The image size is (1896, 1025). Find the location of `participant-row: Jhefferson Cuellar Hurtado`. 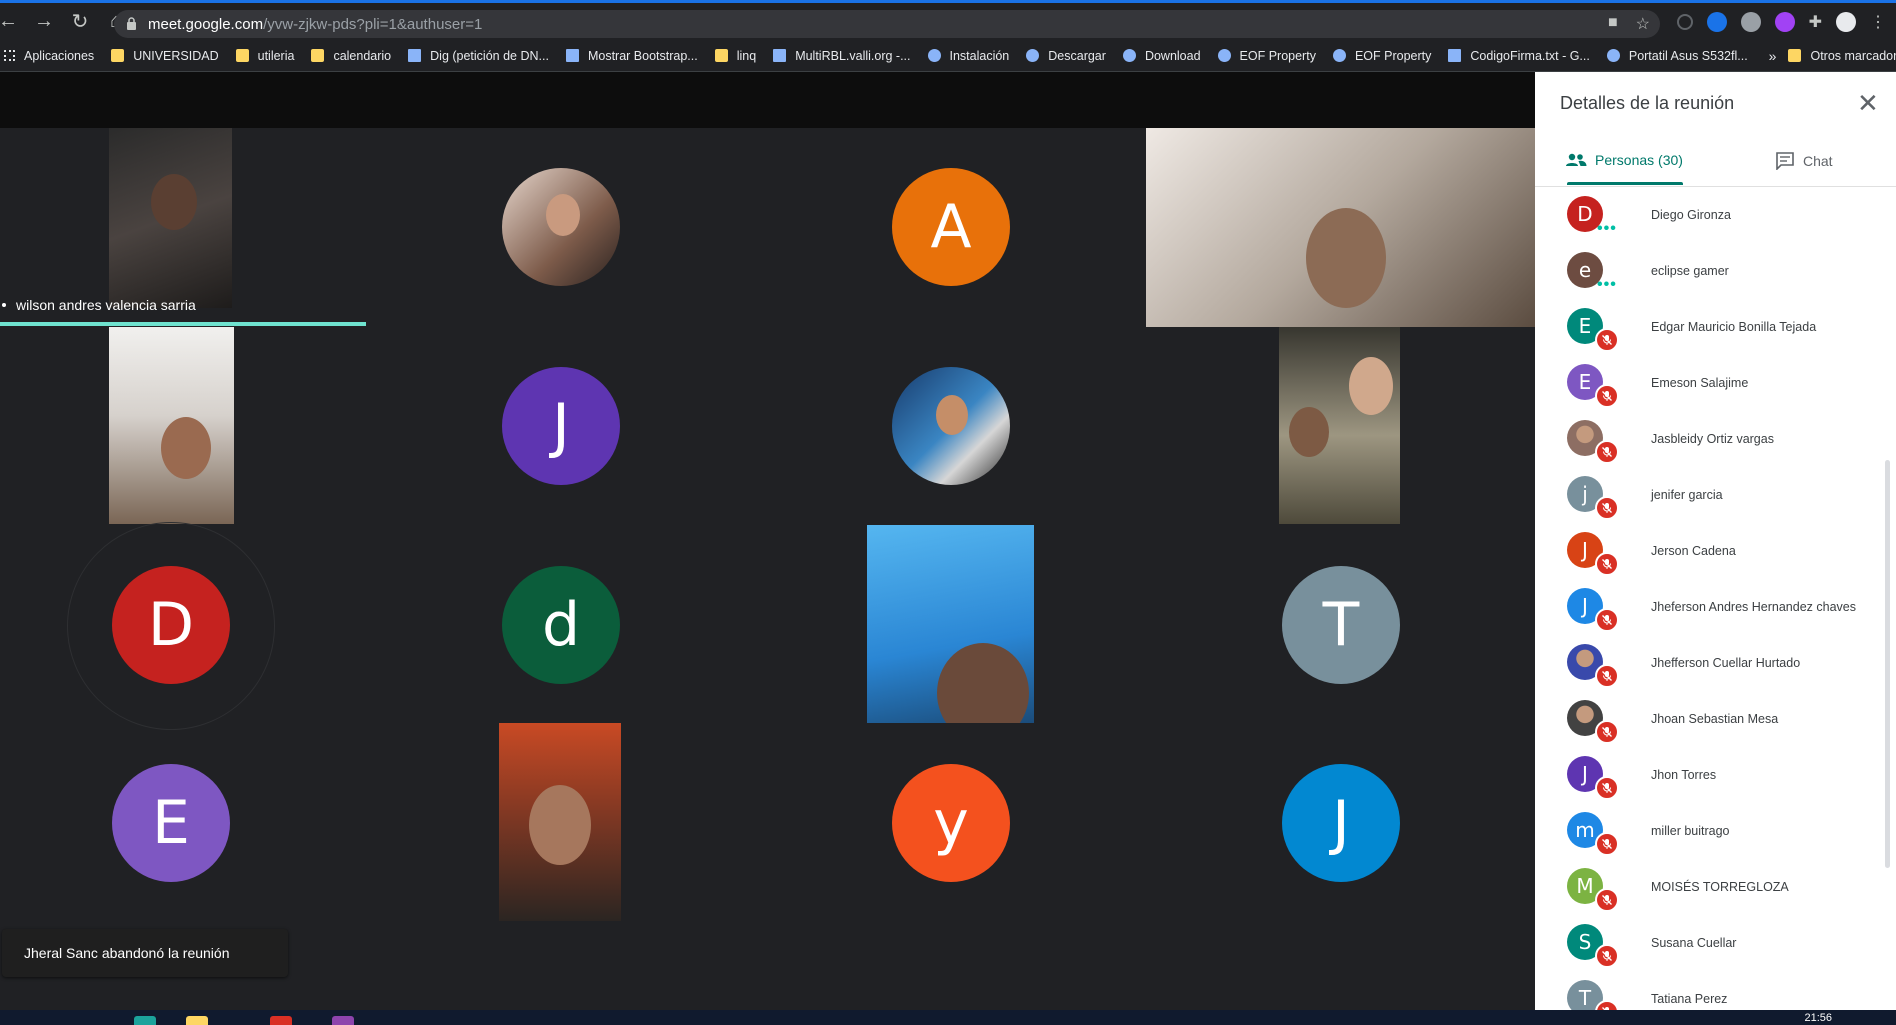

participant-row: Jhefferson Cuellar Hurtado is located at coordinates (1715, 664).